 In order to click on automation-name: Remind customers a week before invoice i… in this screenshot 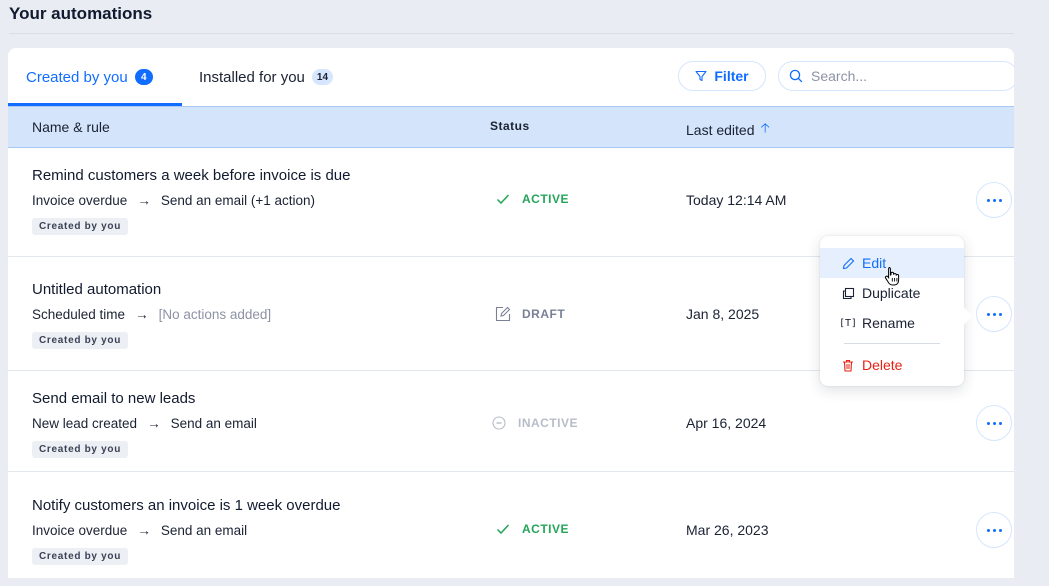, I will do `click(191, 175)`.